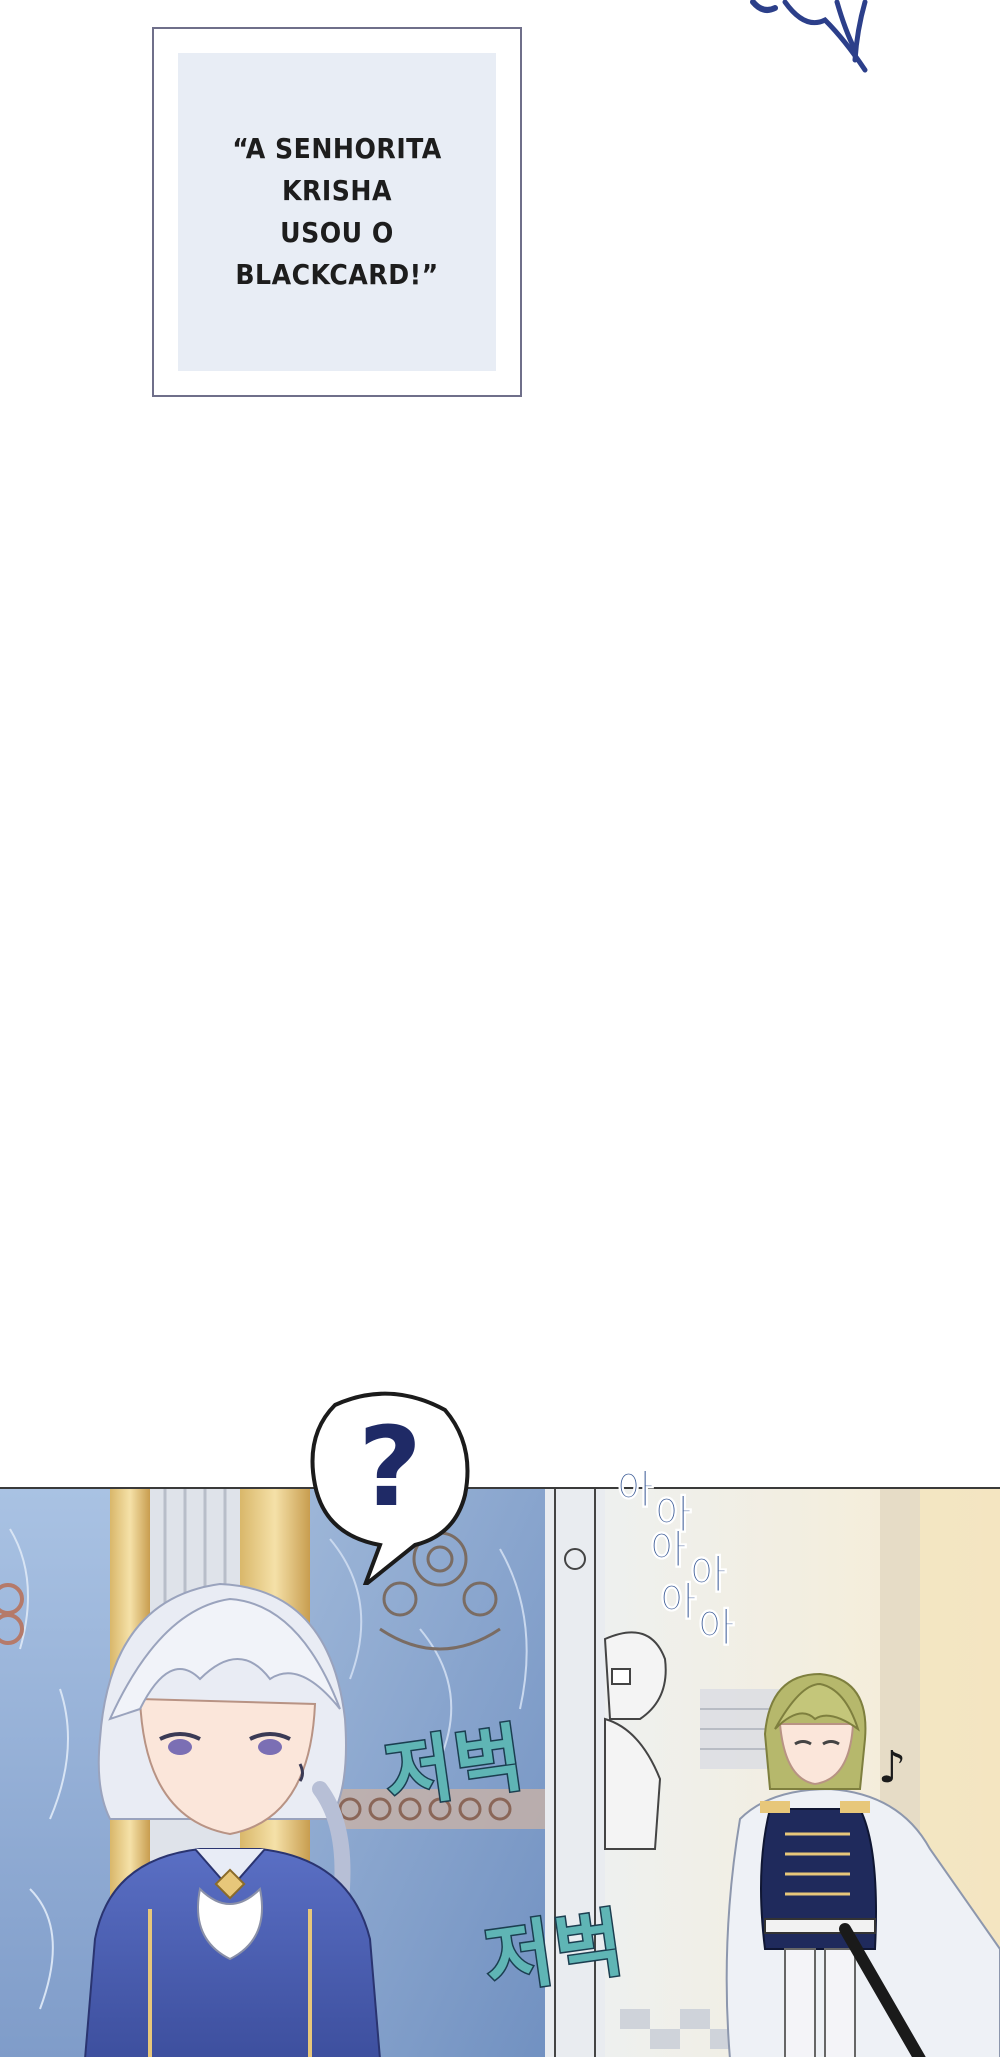 Image resolution: width=1000 pixels, height=2057 pixels. What do you see at coordinates (636, 1490) in the screenshot?
I see `sfx-aya-1: 아` at bounding box center [636, 1490].